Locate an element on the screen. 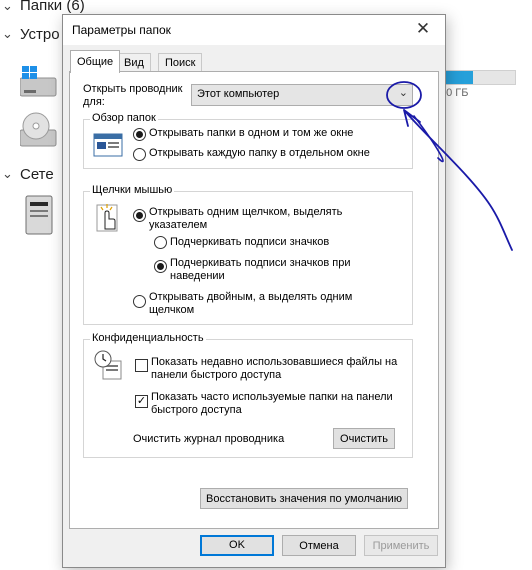  radio-underline-hover is located at coordinates (160, 266).